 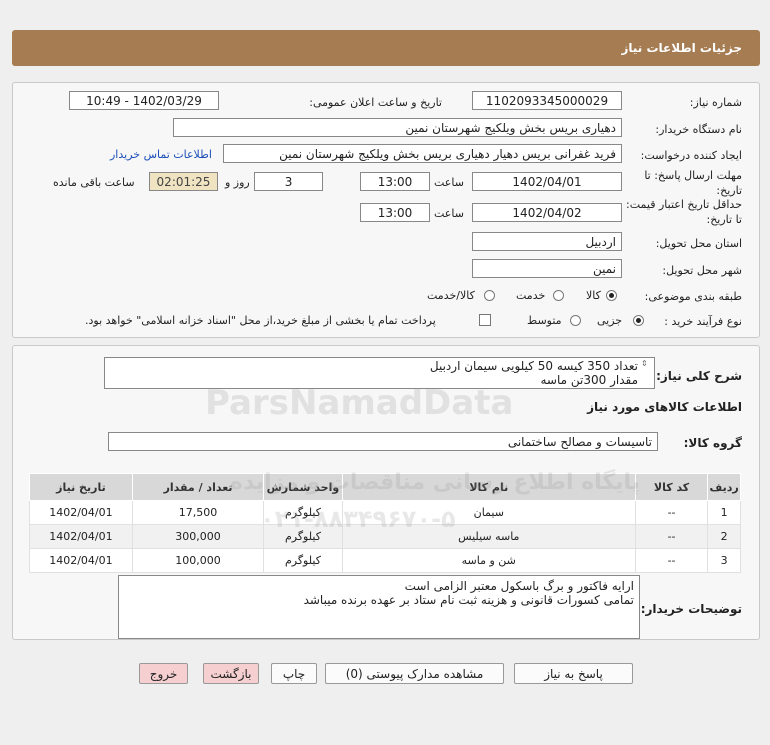 What do you see at coordinates (449, 213) in the screenshot?
I see `price-time-label: ساعت` at bounding box center [449, 213].